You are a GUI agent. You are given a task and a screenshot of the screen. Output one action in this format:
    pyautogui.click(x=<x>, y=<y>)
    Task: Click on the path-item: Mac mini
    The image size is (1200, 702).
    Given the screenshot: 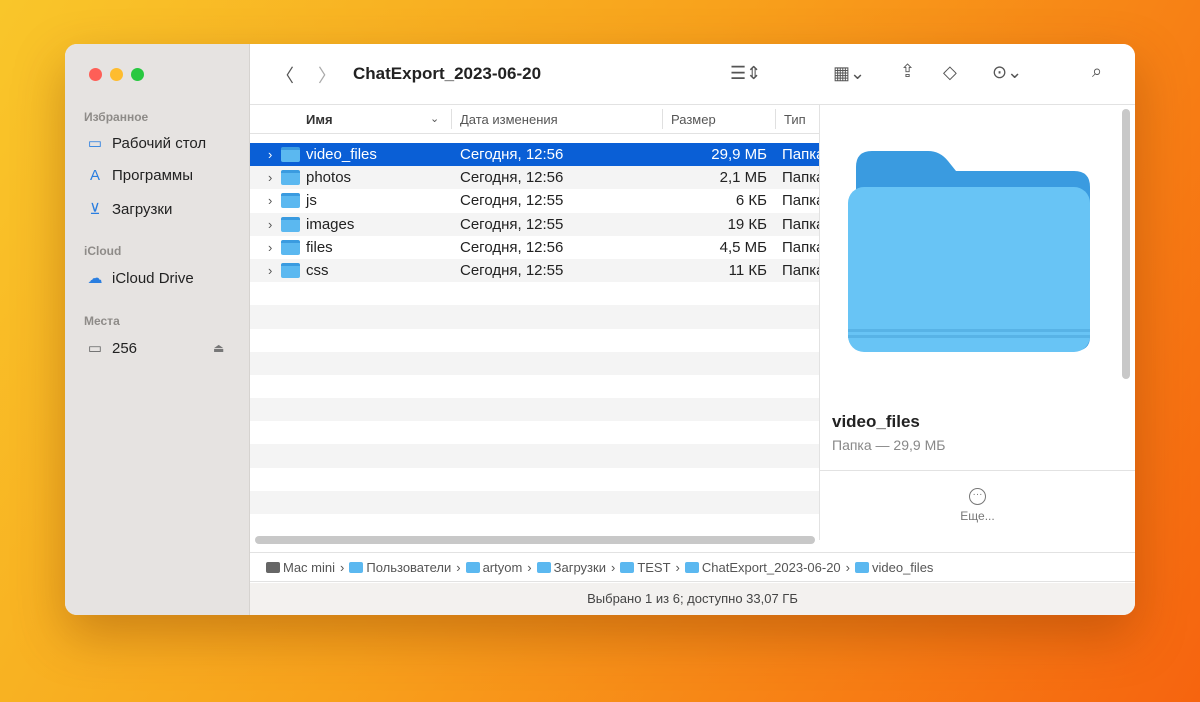 What is the action you would take?
    pyautogui.click(x=300, y=567)
    